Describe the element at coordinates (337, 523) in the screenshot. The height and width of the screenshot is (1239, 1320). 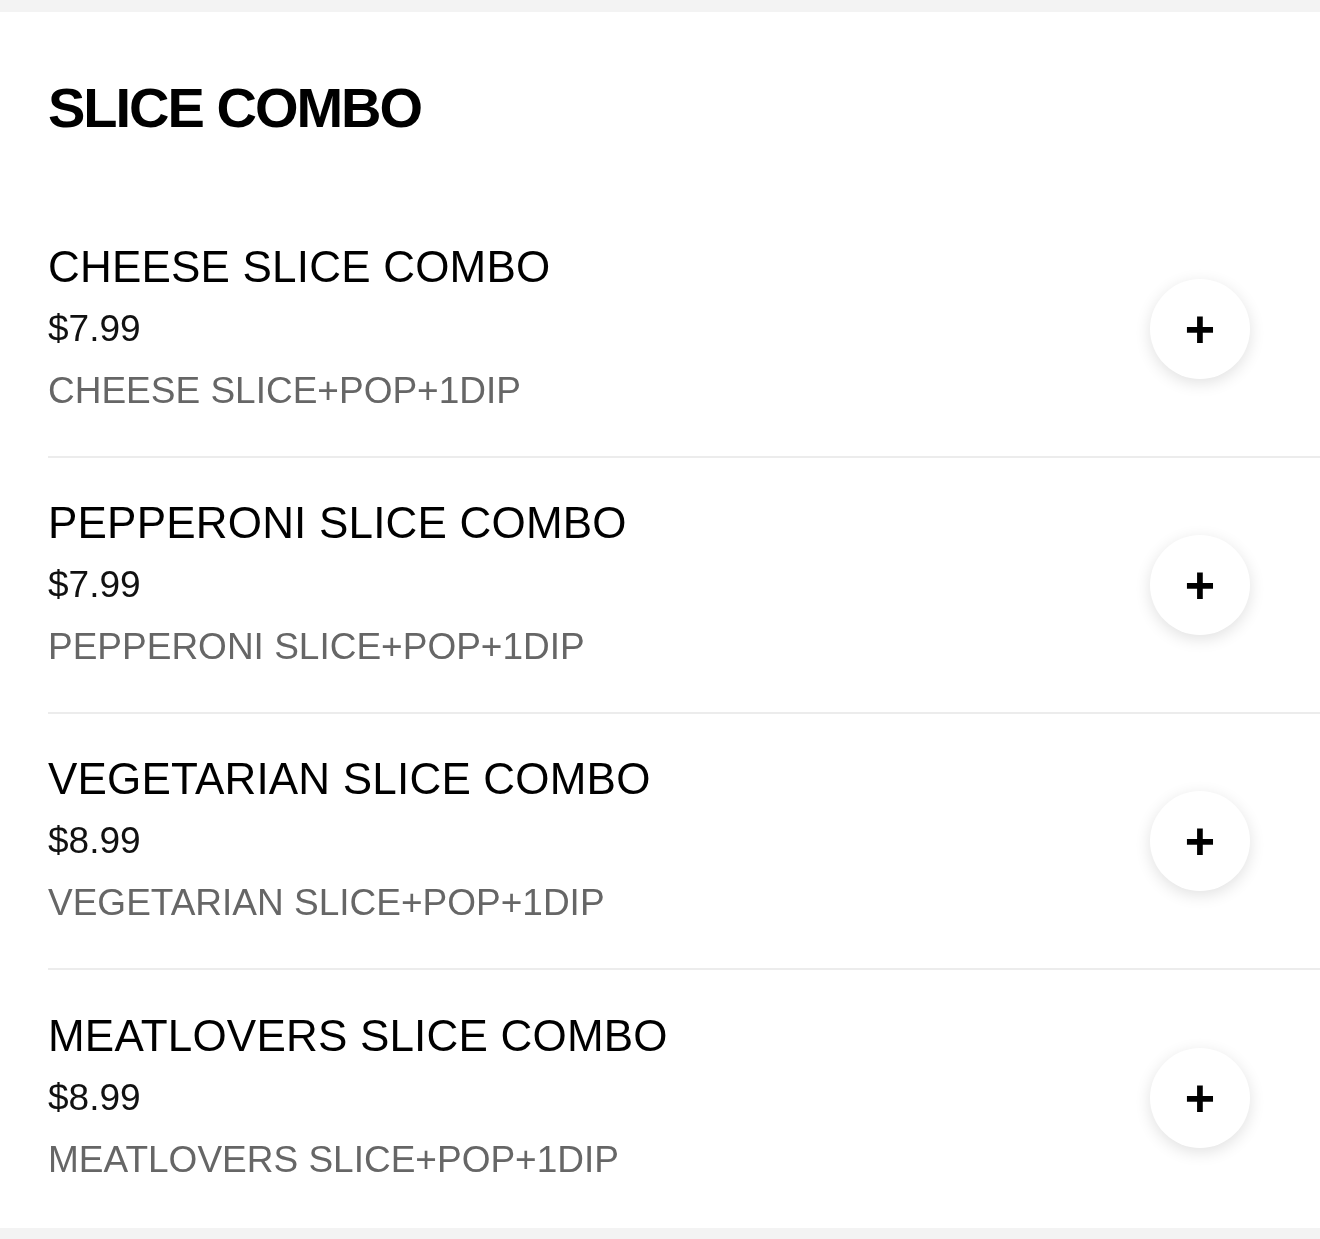
I see `item-name: PEPPERONI SLICE COMBO` at that location.